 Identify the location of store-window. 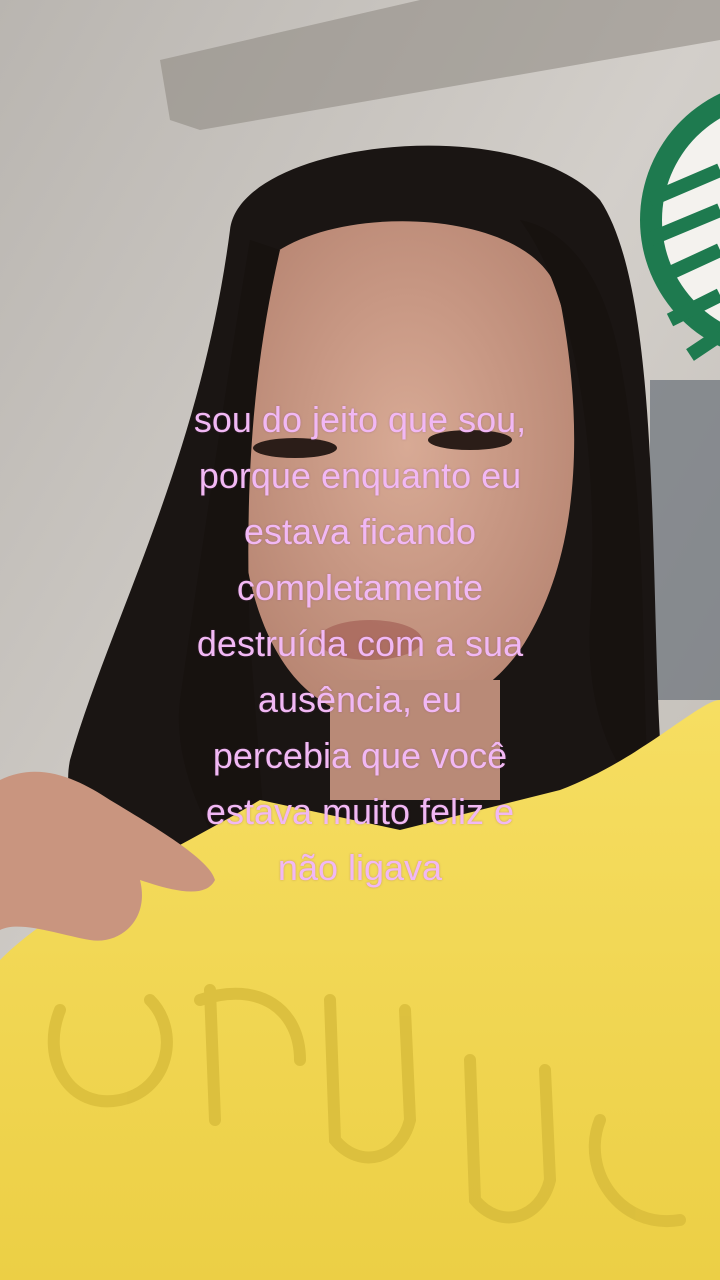
(685, 540).